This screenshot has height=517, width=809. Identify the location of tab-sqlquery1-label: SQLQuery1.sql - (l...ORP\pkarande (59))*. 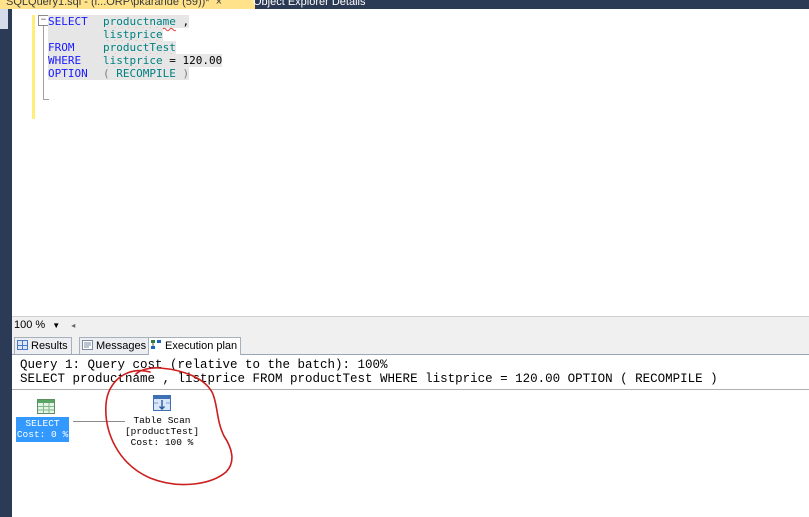
(108, 4).